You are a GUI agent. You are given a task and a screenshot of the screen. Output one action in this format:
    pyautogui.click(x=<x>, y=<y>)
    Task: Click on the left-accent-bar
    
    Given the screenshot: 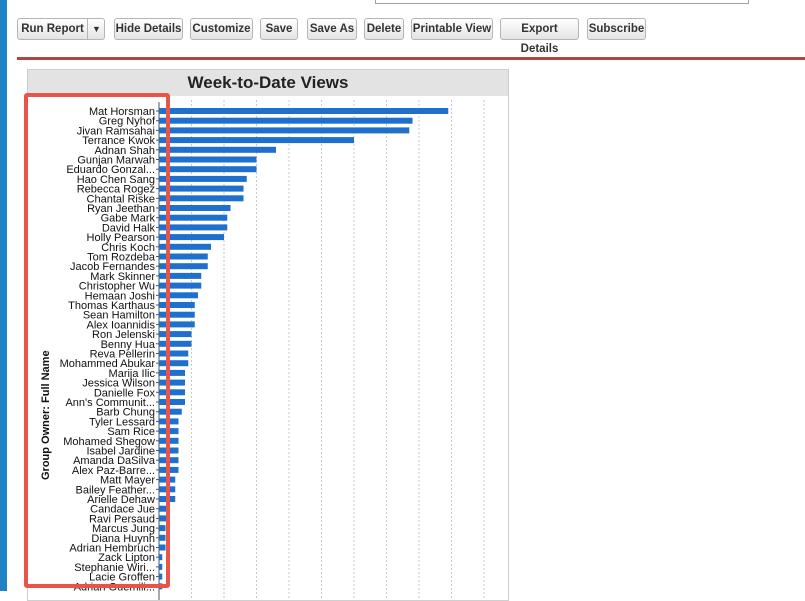 What is the action you would take?
    pyautogui.click(x=3, y=295)
    